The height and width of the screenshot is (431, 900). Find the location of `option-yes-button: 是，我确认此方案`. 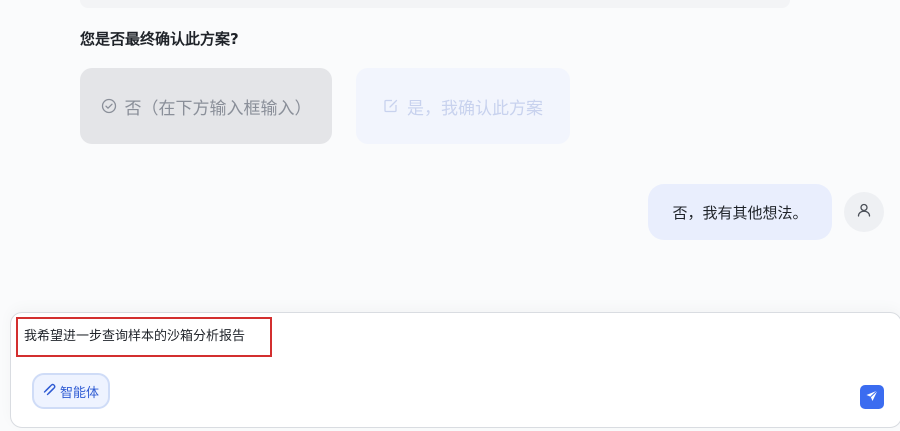

option-yes-button: 是，我确认此方案 is located at coordinates (463, 106).